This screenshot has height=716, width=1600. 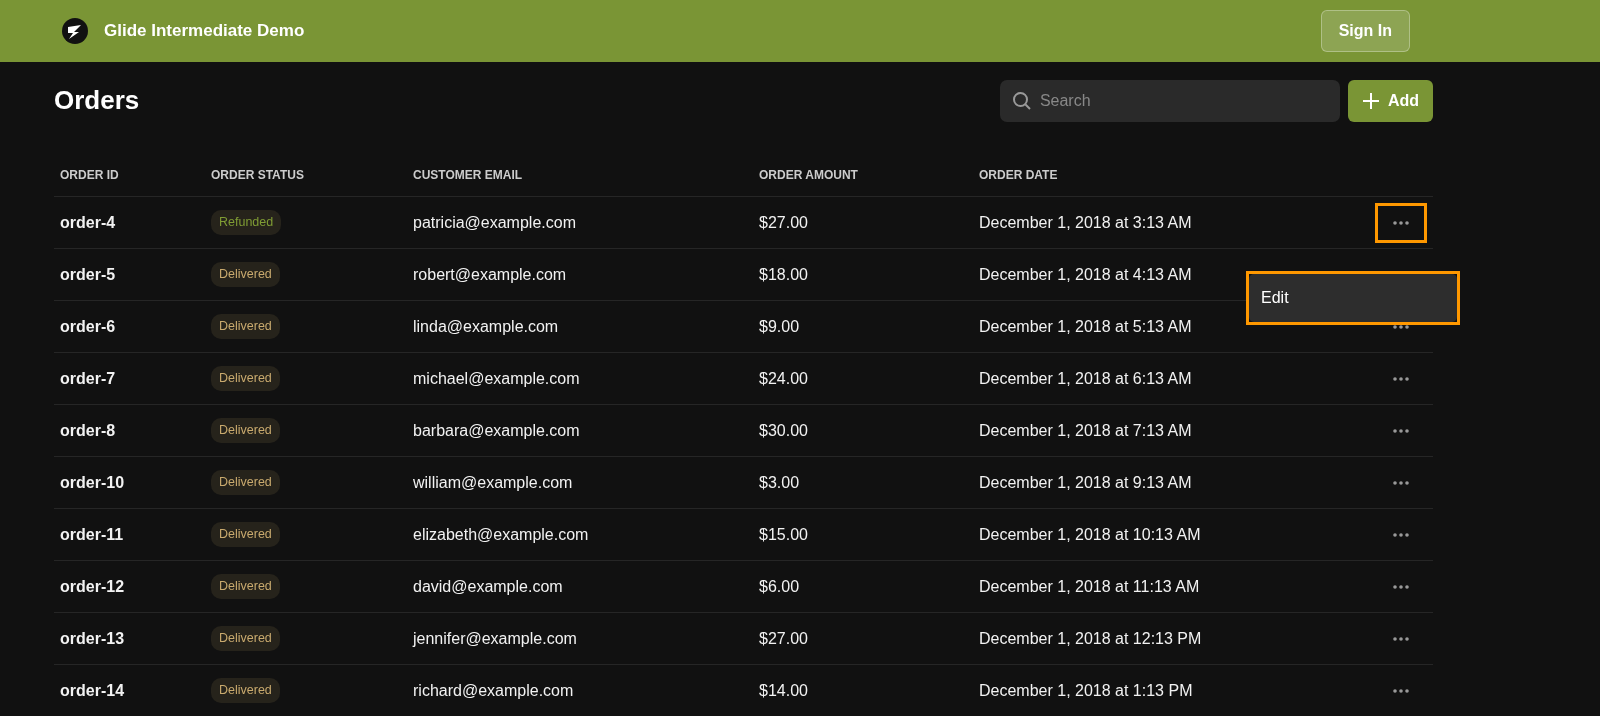 I want to click on order-date: December 1, 2018 at 11:13 AM, so click(x=1089, y=586).